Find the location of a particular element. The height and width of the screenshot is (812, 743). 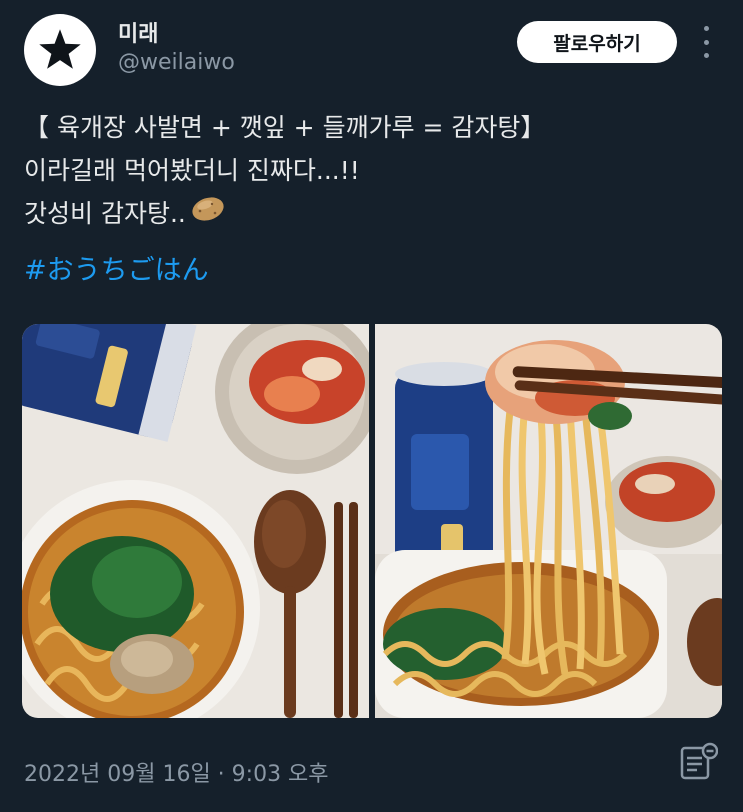

follow-button: 팔로우하기 is located at coordinates (597, 42).